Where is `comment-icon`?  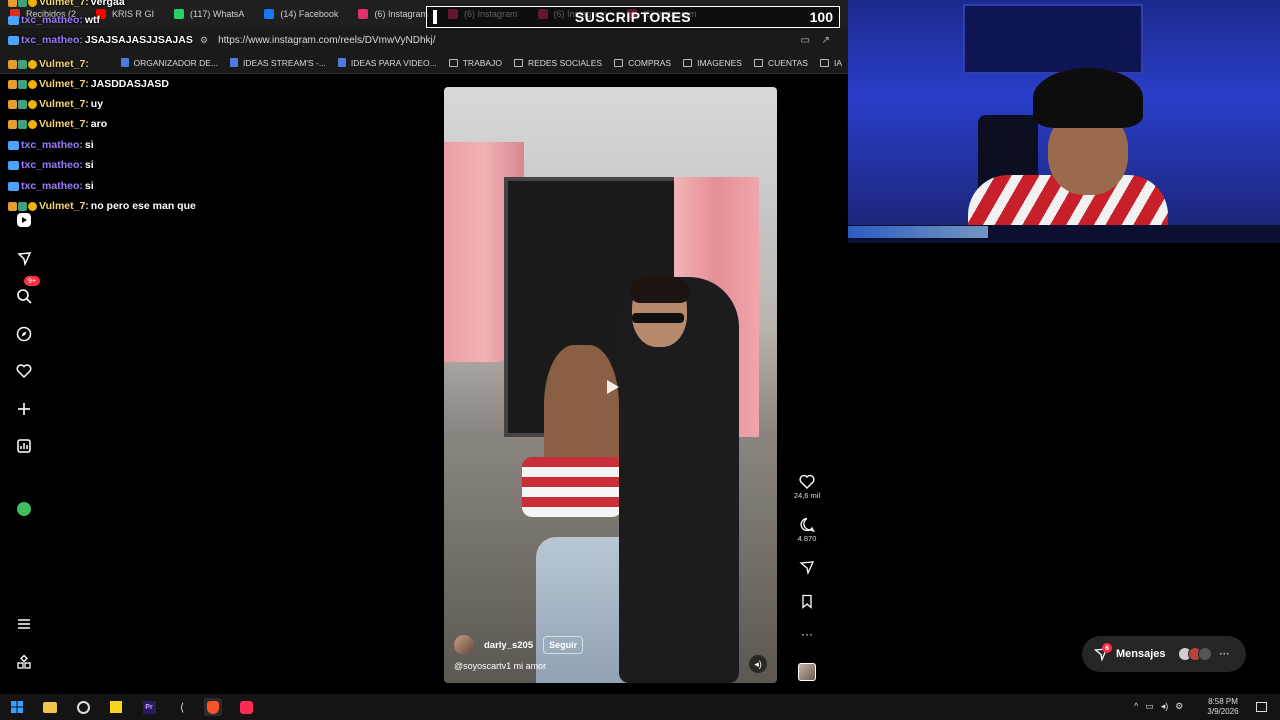 comment-icon is located at coordinates (807, 524).